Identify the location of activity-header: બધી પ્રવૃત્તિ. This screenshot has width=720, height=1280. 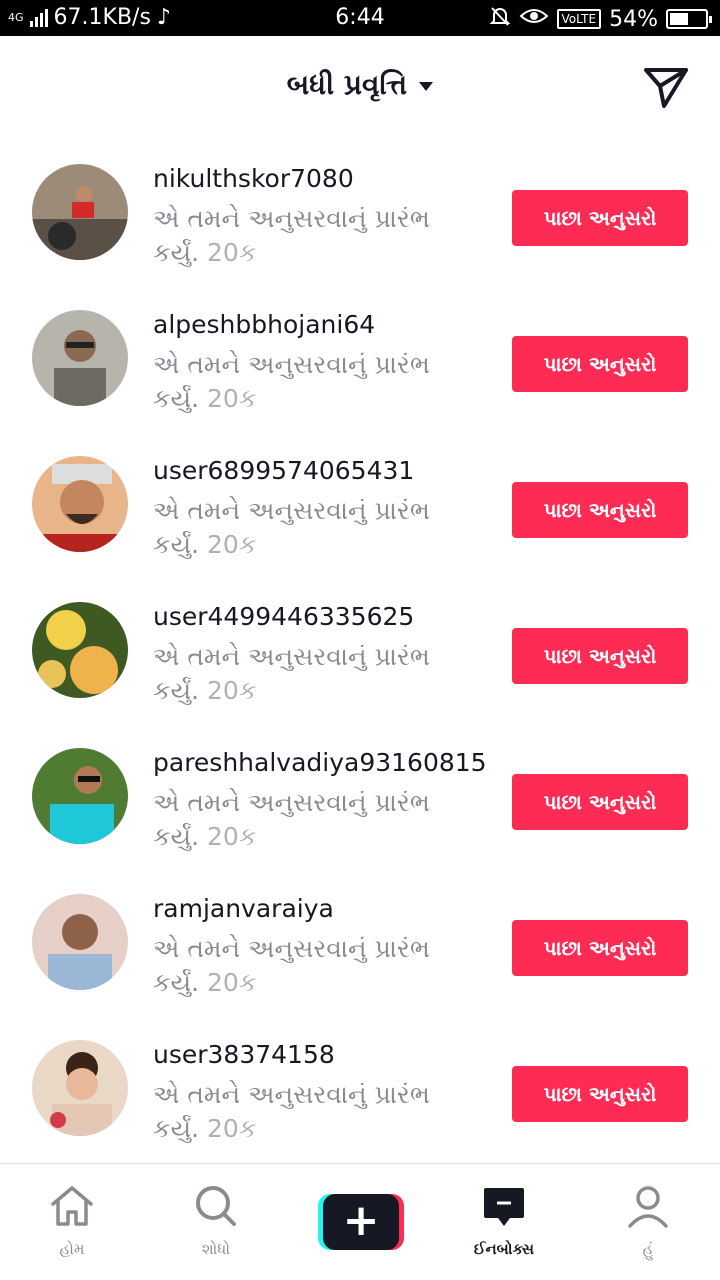
(360, 88).